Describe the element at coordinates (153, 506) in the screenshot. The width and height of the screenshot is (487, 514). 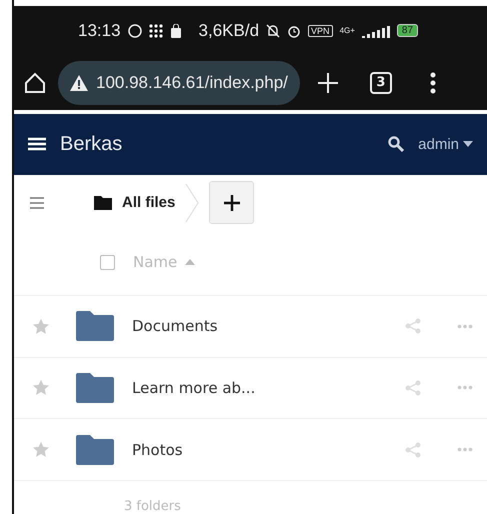
I see `folder-count: 3 folders` at that location.